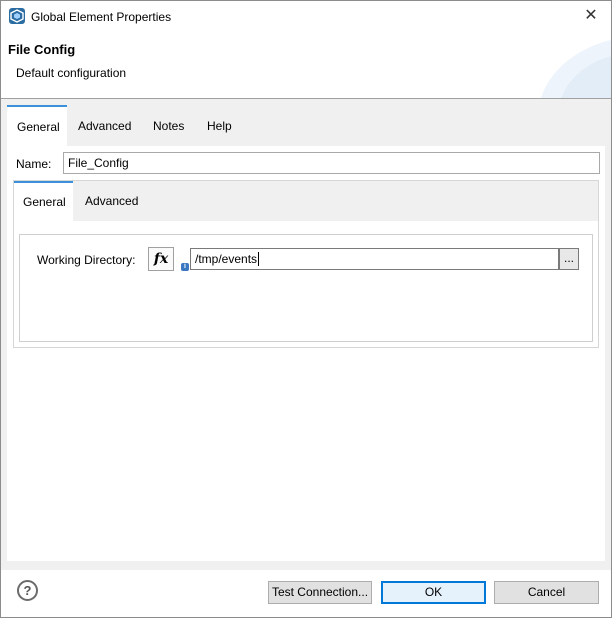 This screenshot has height=618, width=612. I want to click on sub-tab-bar: General Advanced, so click(306, 201).